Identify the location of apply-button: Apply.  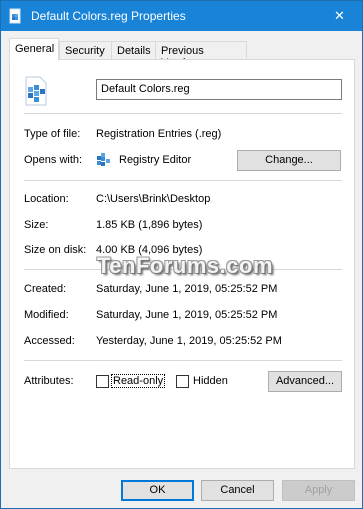
(318, 490).